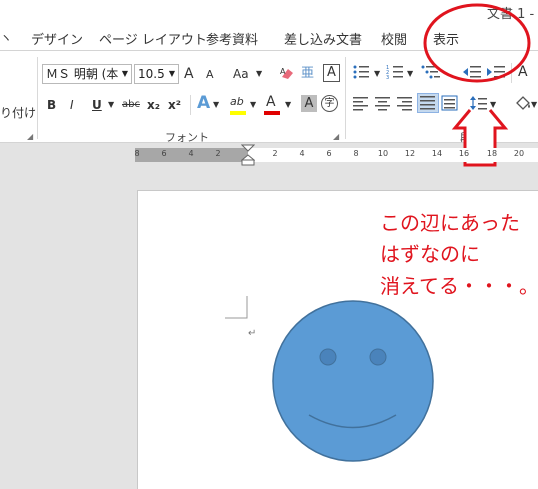  I want to click on ruler-number: 10, so click(383, 153).